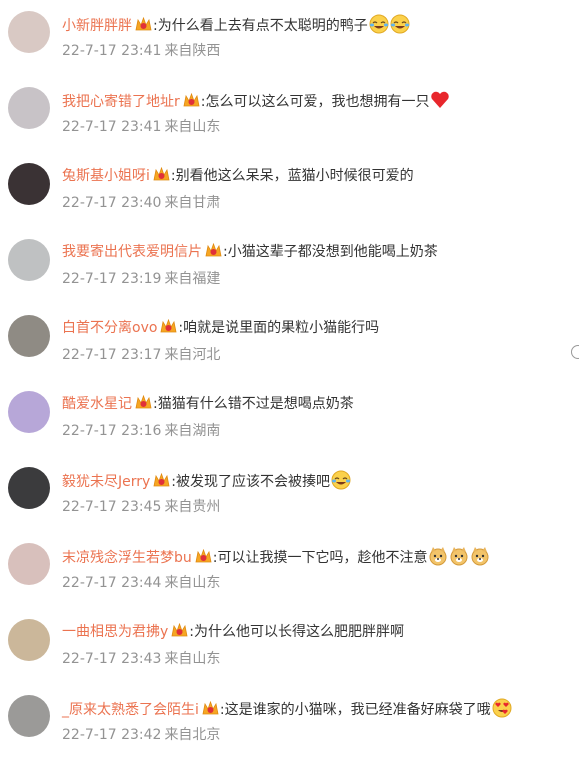 The width and height of the screenshot is (579, 768). Describe the element at coordinates (192, 51) in the screenshot. I see `comment-location: 来自陕西` at that location.